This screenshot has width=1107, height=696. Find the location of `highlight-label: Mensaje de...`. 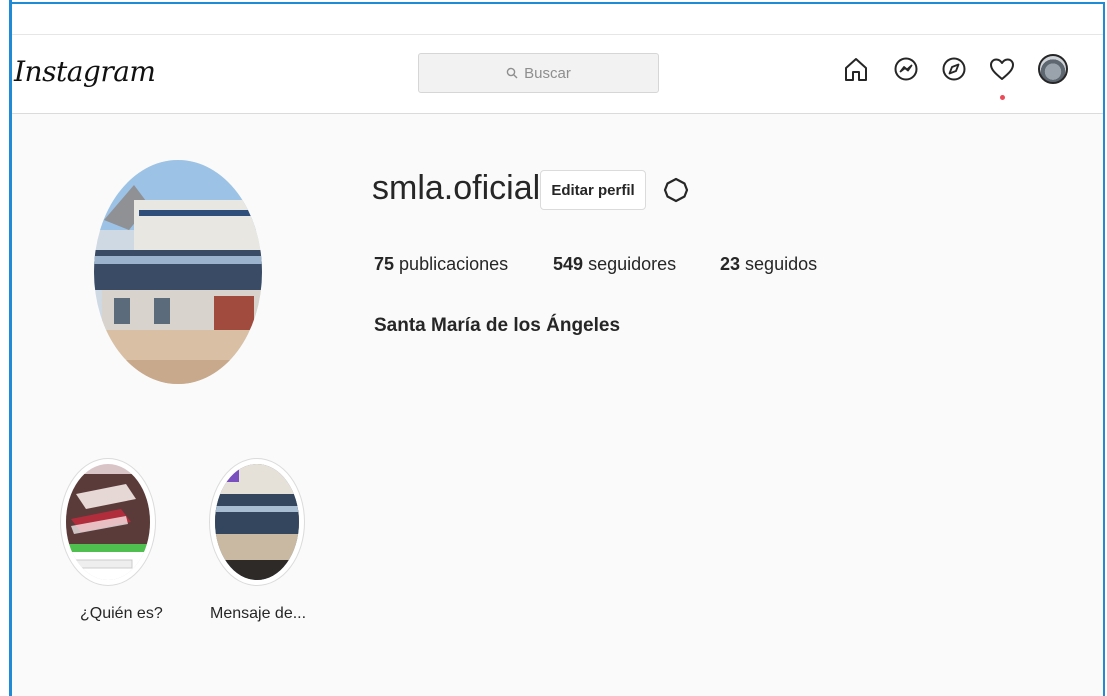

highlight-label: Mensaje de... is located at coordinates (258, 614).